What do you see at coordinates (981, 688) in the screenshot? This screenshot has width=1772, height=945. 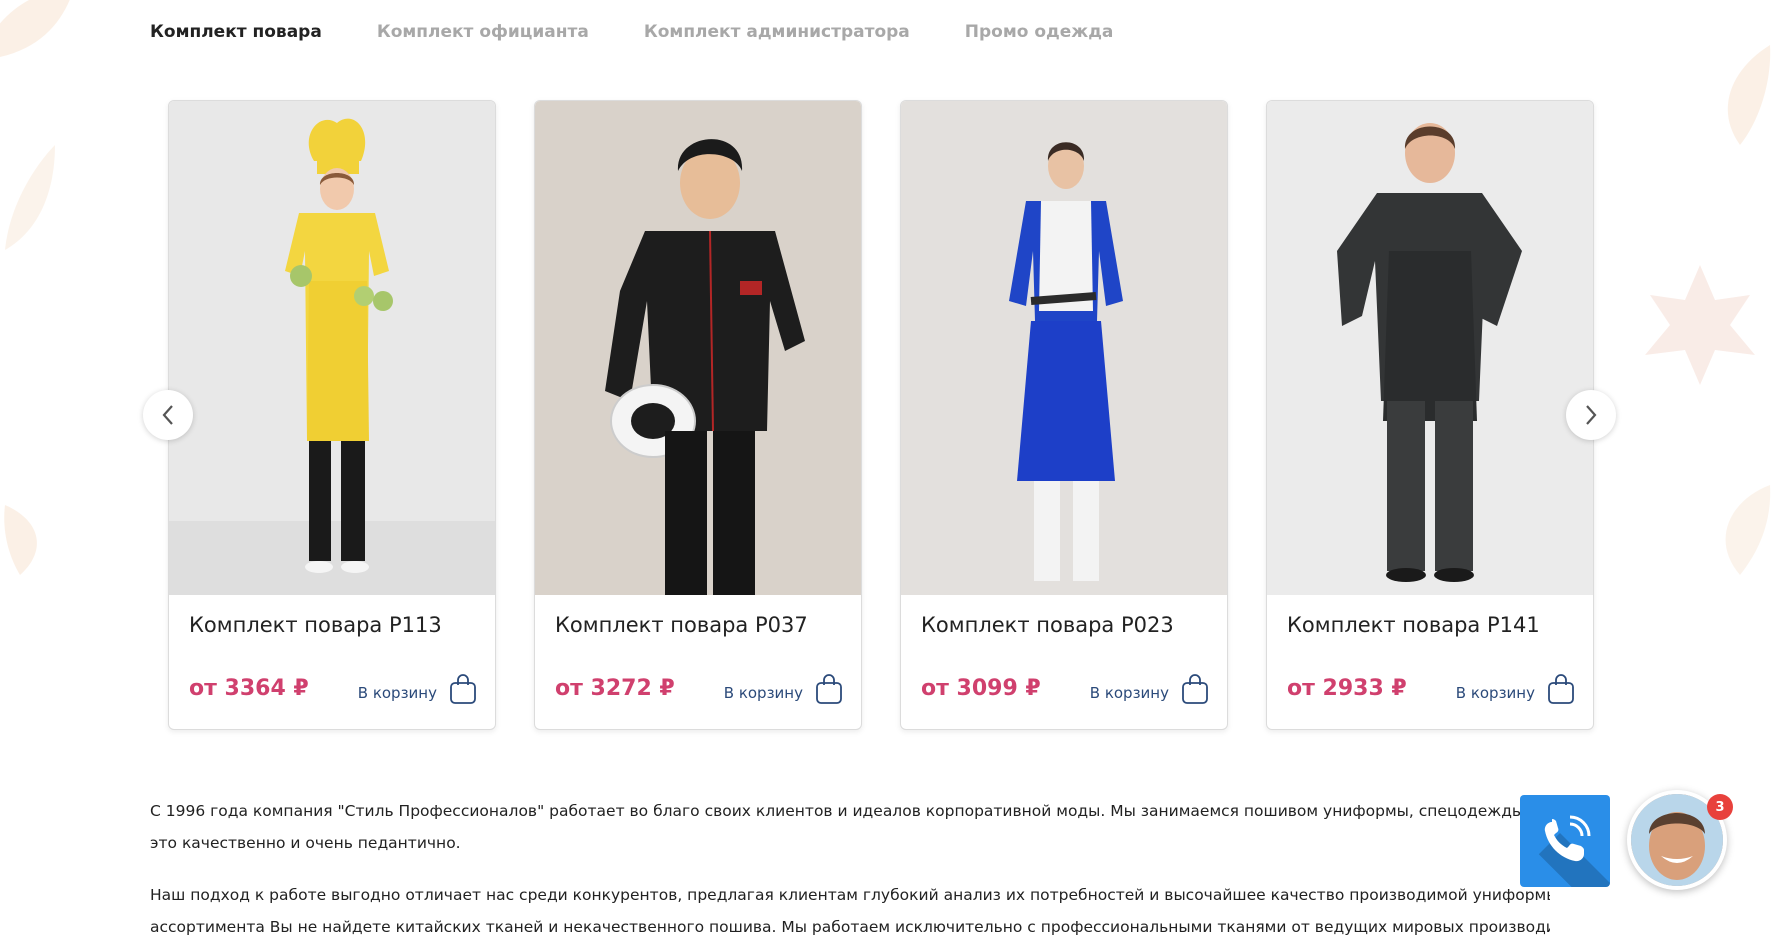 I see `product-price: от 3099 ₽` at bounding box center [981, 688].